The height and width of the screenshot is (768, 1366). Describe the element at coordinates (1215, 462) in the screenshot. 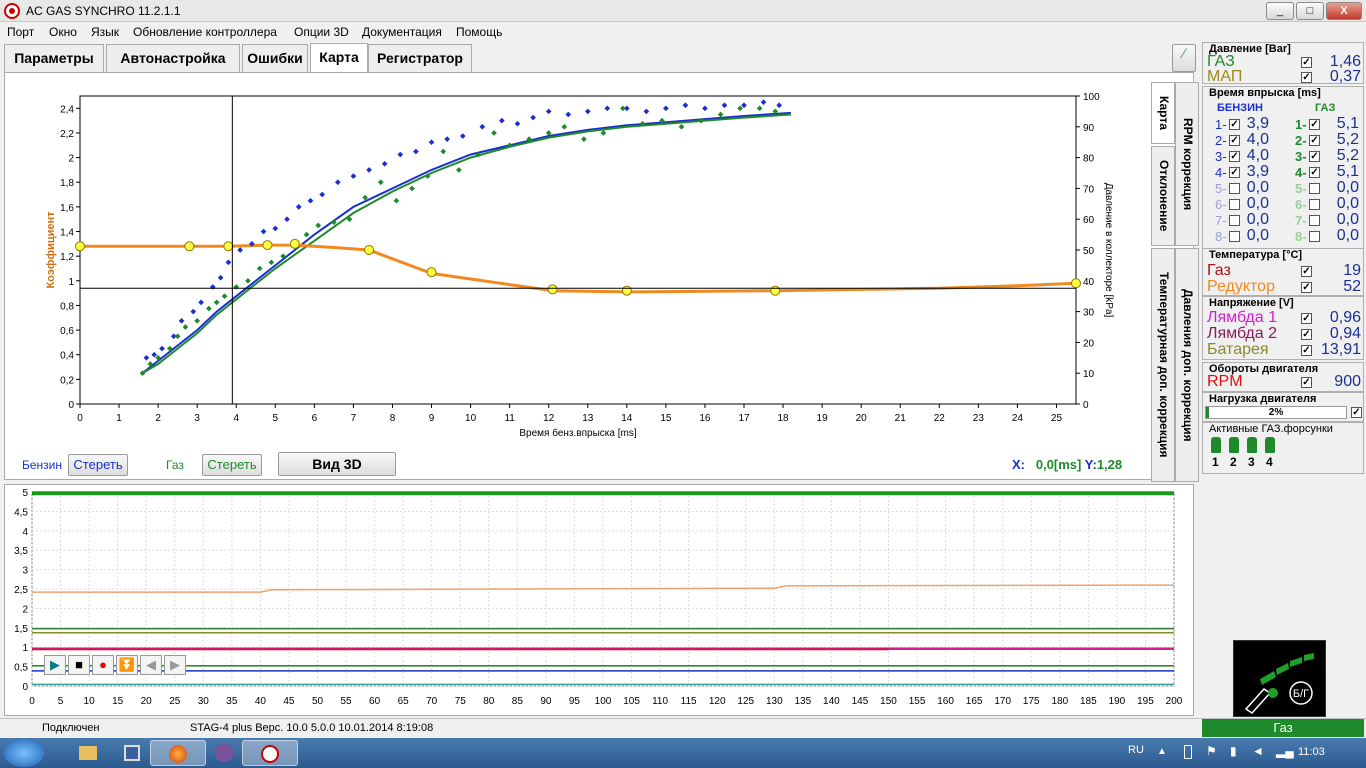

I see `gas-injector-label: 1` at that location.